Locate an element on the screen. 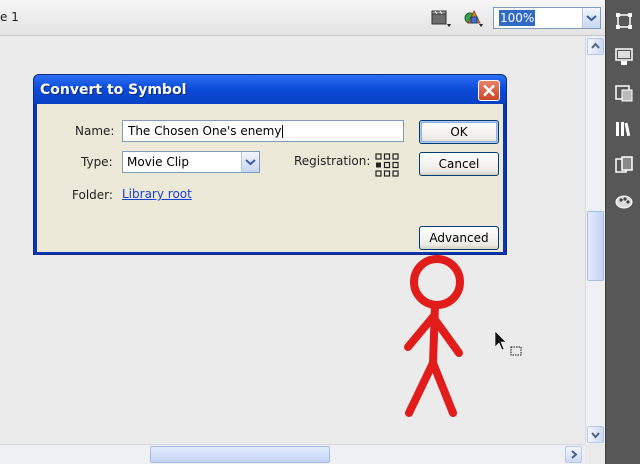 Image resolution: width=640 pixels, height=464 pixels. panel-dock is located at coordinates (622, 232).